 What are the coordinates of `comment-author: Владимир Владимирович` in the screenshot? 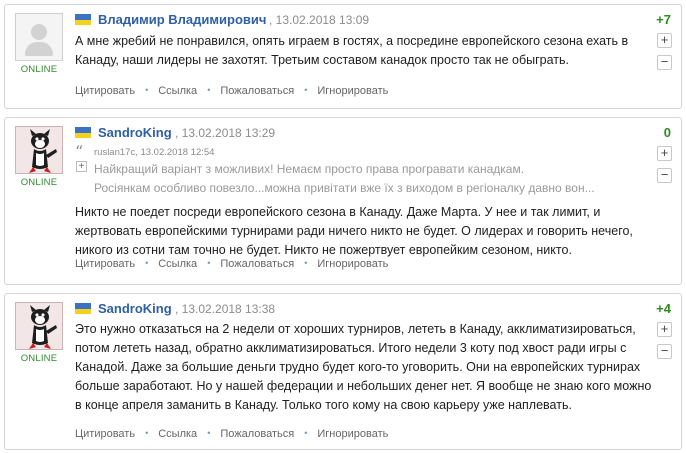 It's located at (182, 19).